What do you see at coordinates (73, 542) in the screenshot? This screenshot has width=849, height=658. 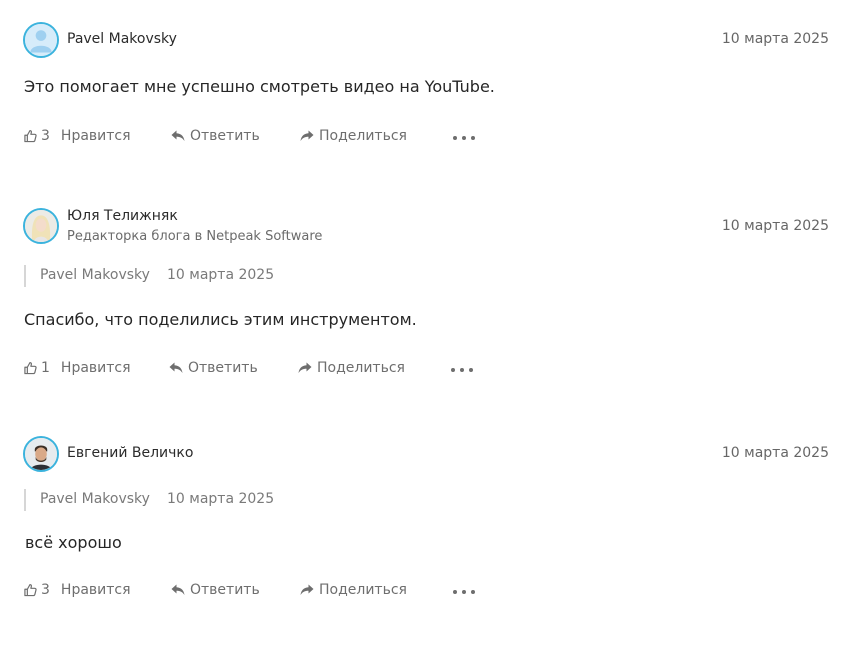 I see `comment-text: всё хорошо` at bounding box center [73, 542].